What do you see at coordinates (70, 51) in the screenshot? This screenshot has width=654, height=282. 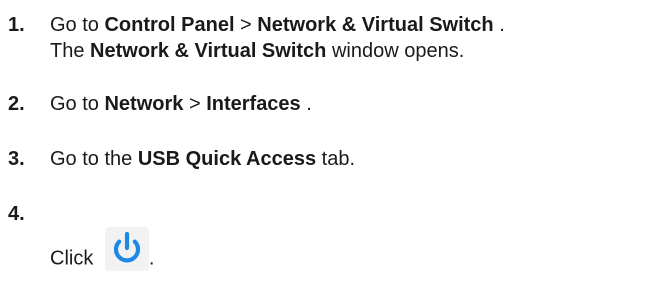 I see `step-text: The` at bounding box center [70, 51].